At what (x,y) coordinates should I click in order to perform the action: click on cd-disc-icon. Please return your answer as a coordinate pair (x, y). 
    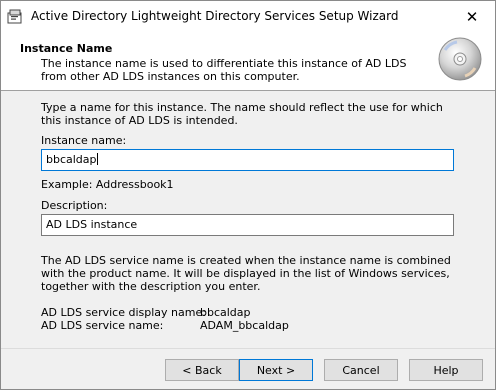
    Looking at the image, I should click on (460, 59).